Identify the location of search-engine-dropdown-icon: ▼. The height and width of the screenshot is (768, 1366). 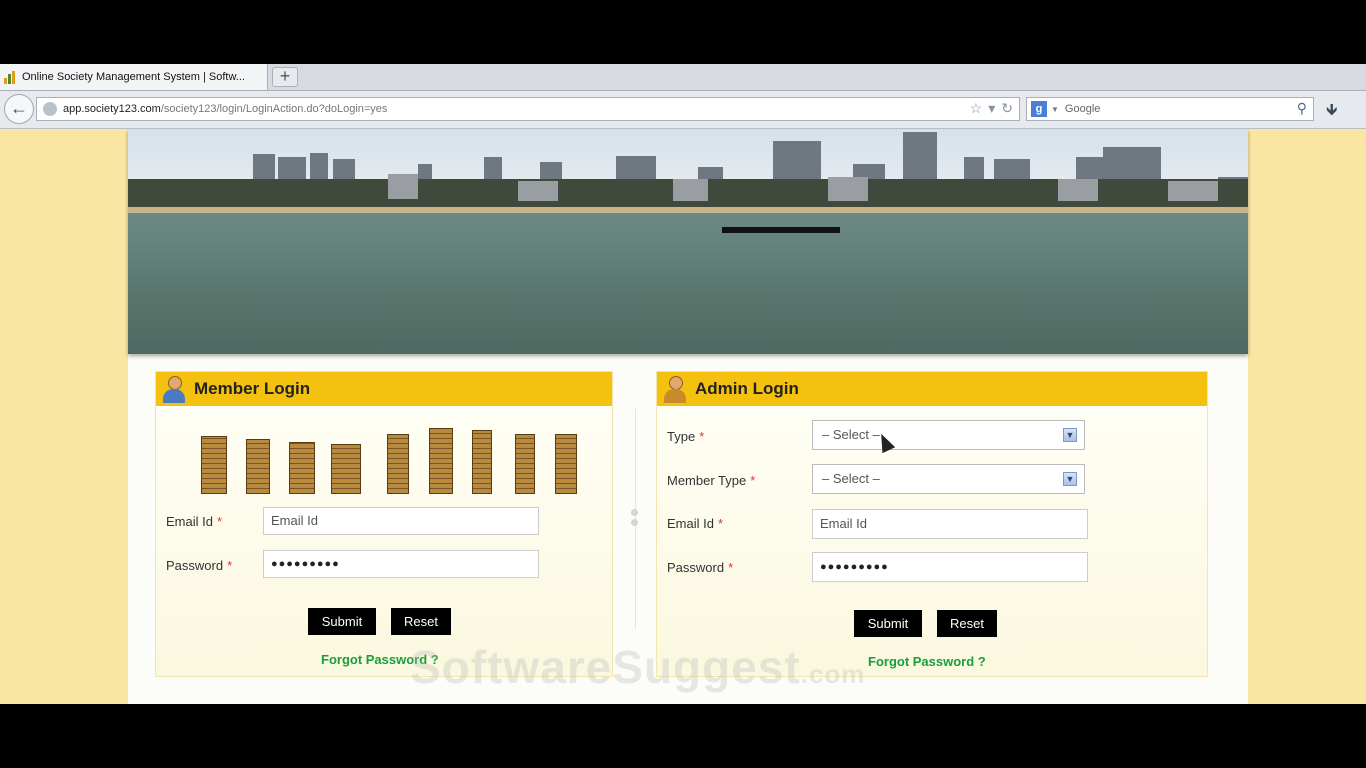
(1055, 109).